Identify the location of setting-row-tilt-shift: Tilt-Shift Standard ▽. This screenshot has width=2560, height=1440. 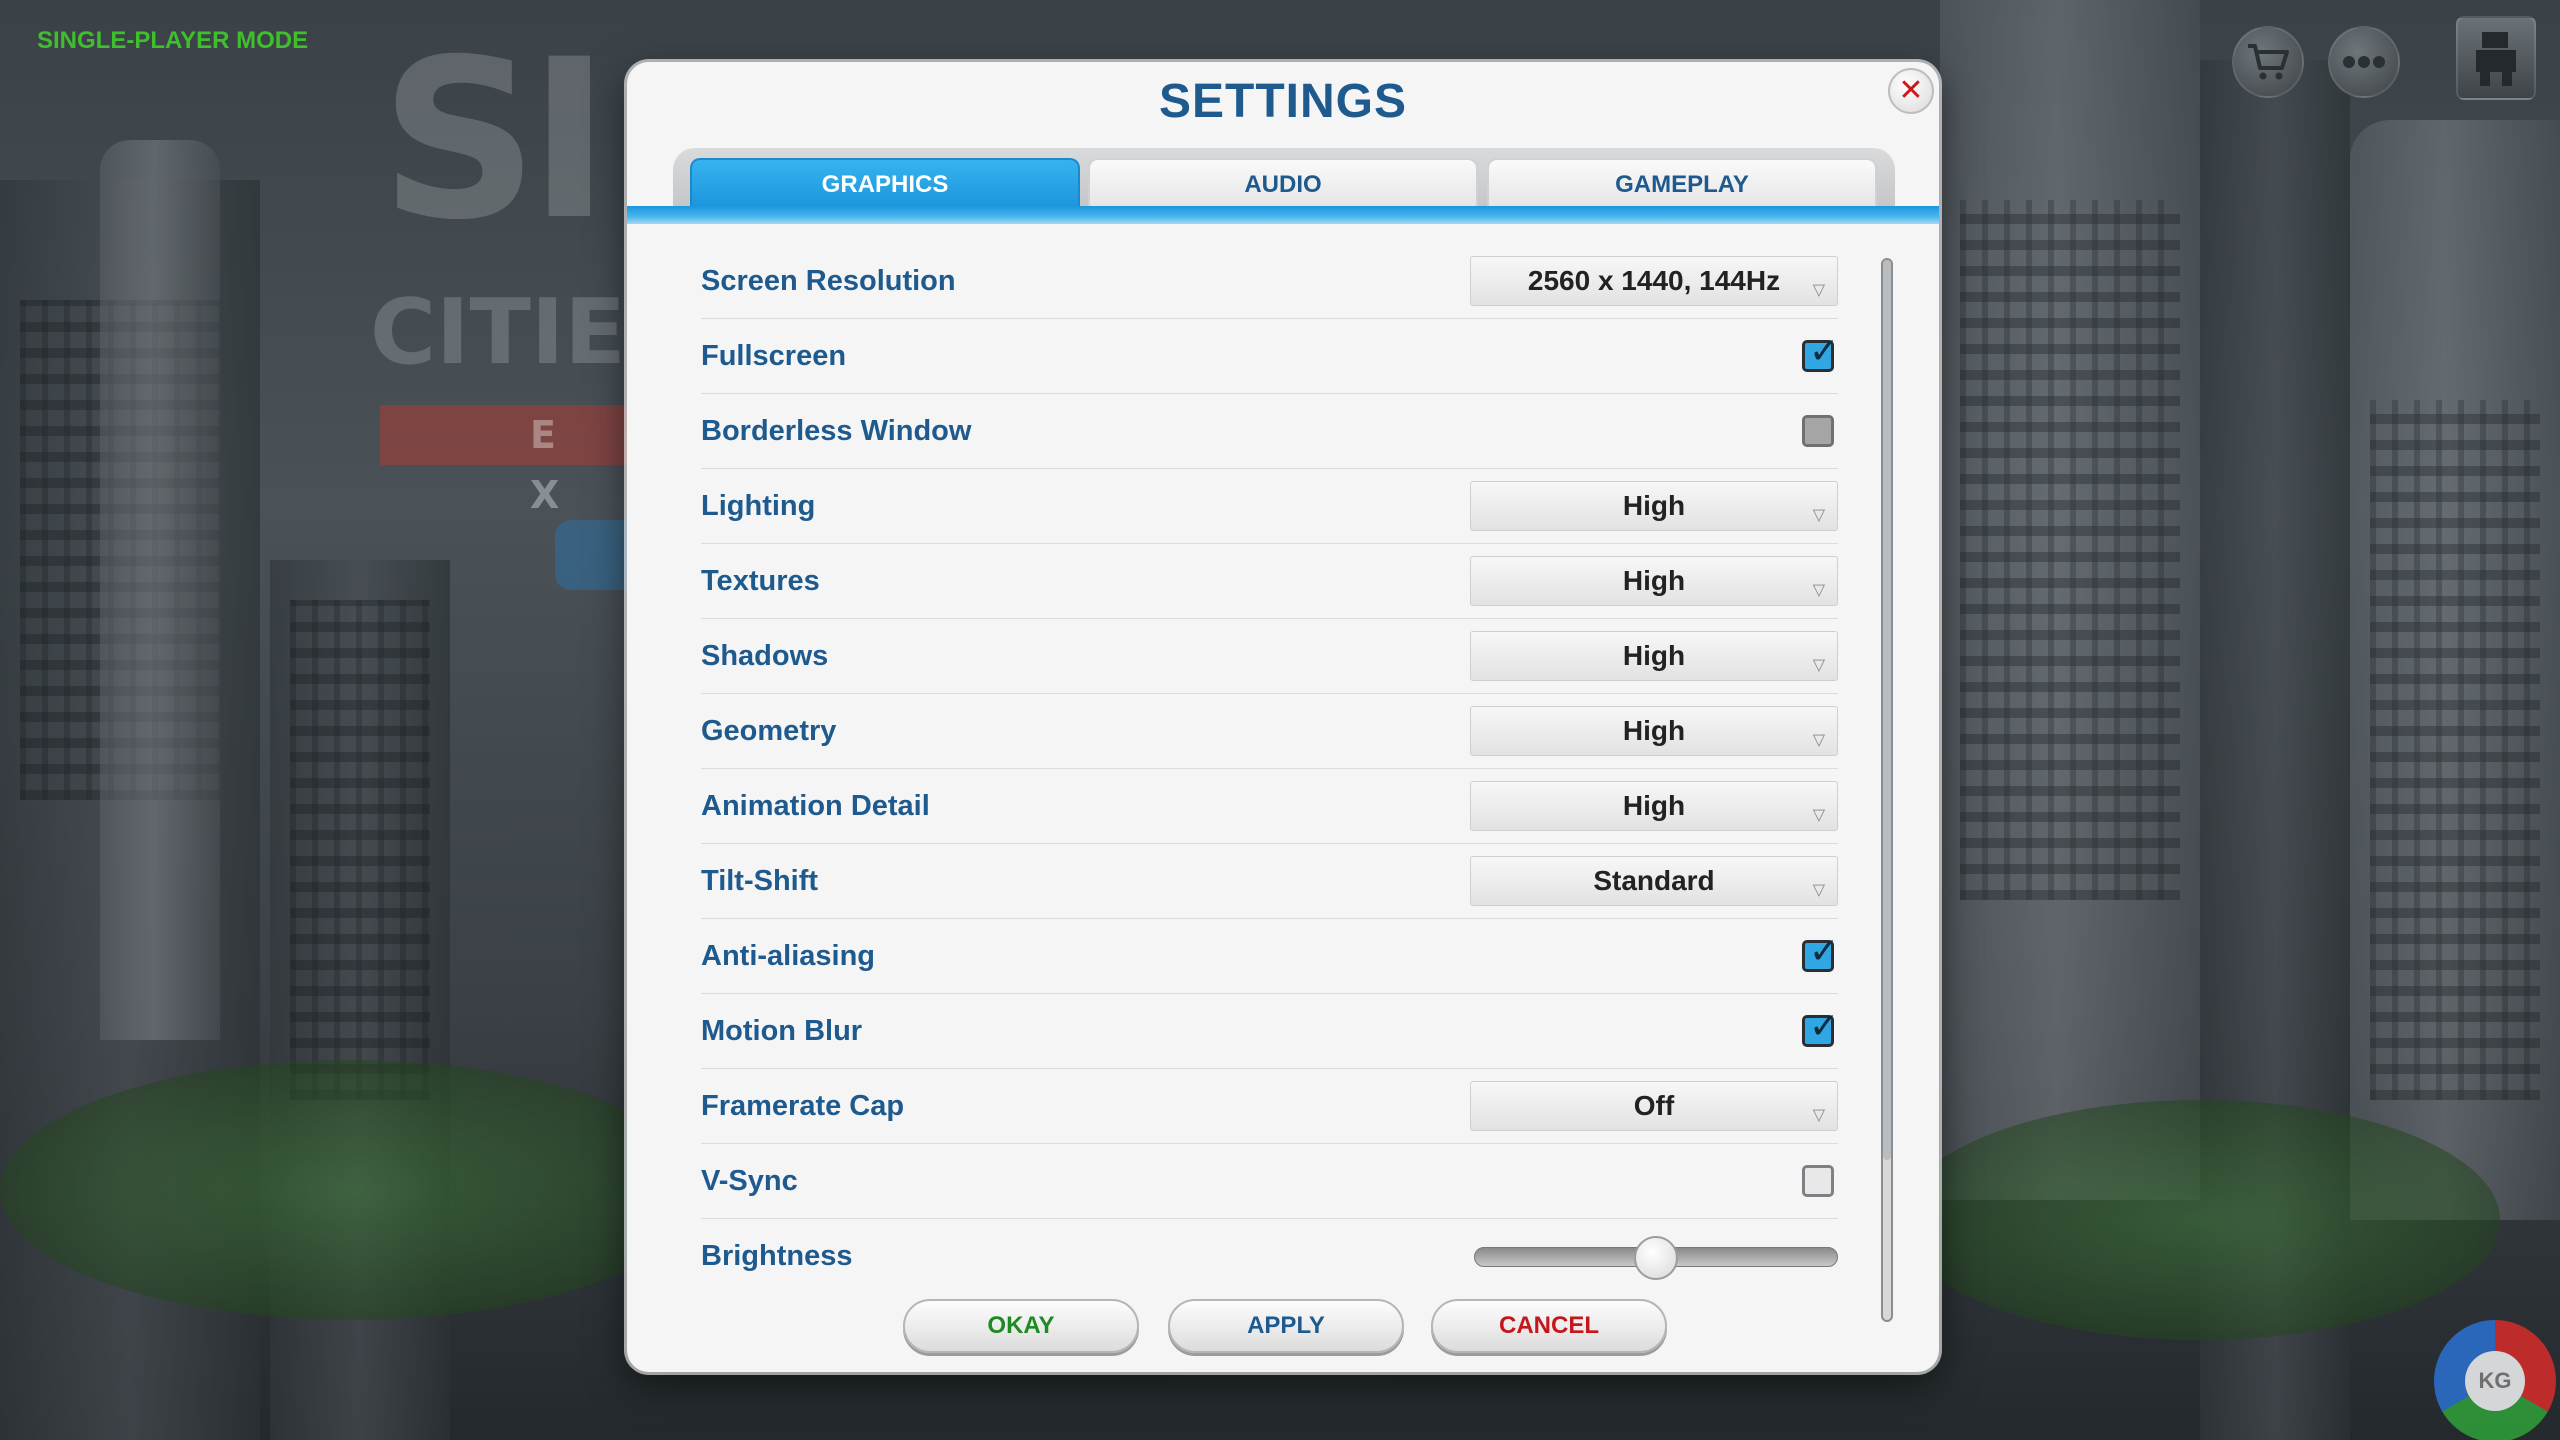
(1269, 881).